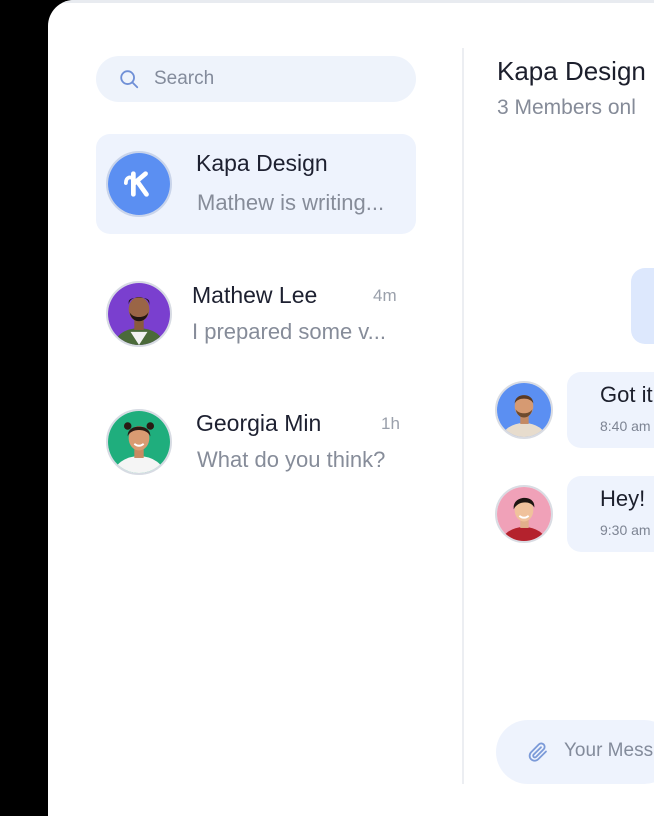 This screenshot has height=816, width=654. What do you see at coordinates (566, 107) in the screenshot?
I see `chat-subtitle: 3 Members onl` at bounding box center [566, 107].